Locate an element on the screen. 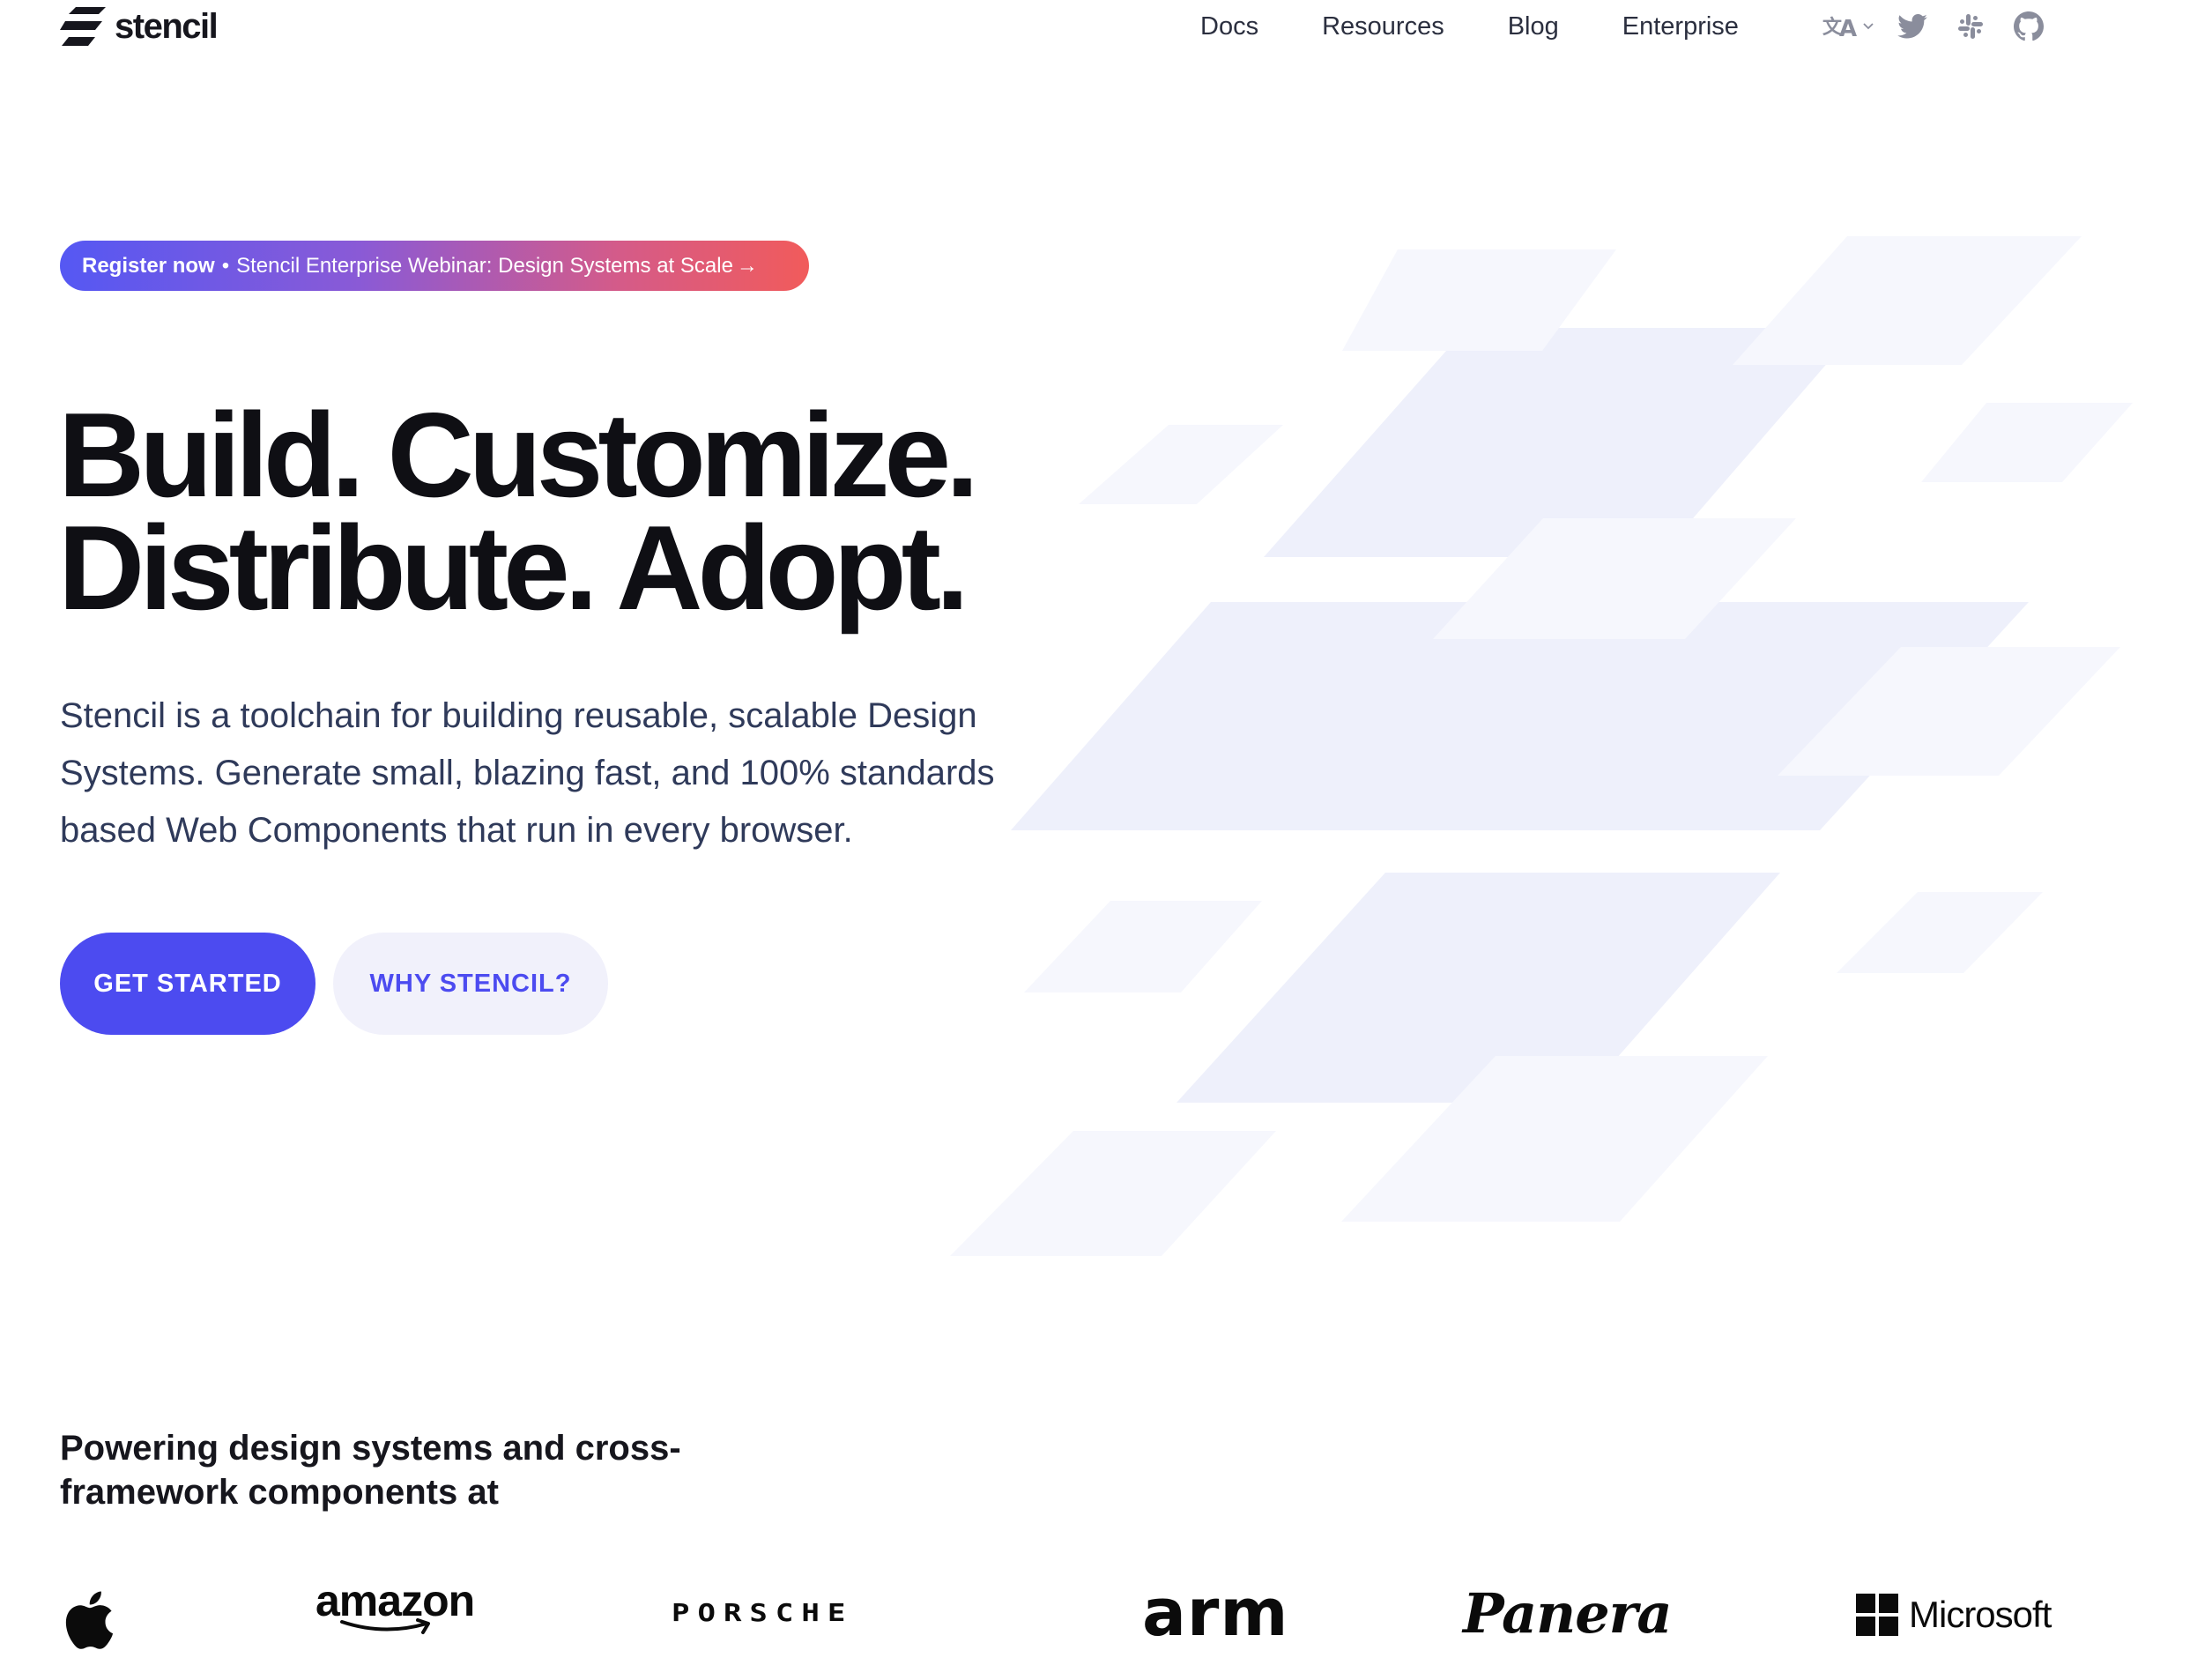  banner-cta-label: Register now is located at coordinates (149, 265).